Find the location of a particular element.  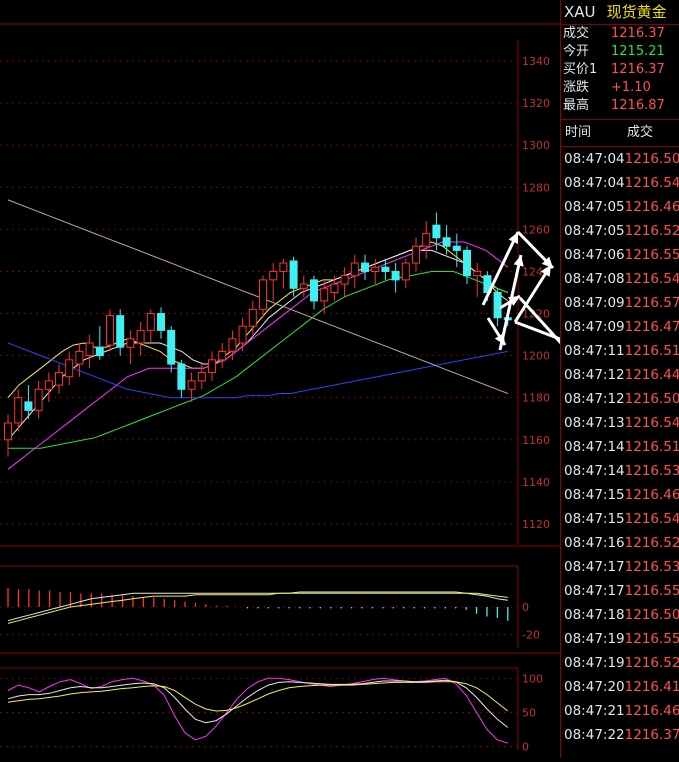

tick-time: 08:47:19 is located at coordinates (594, 639).